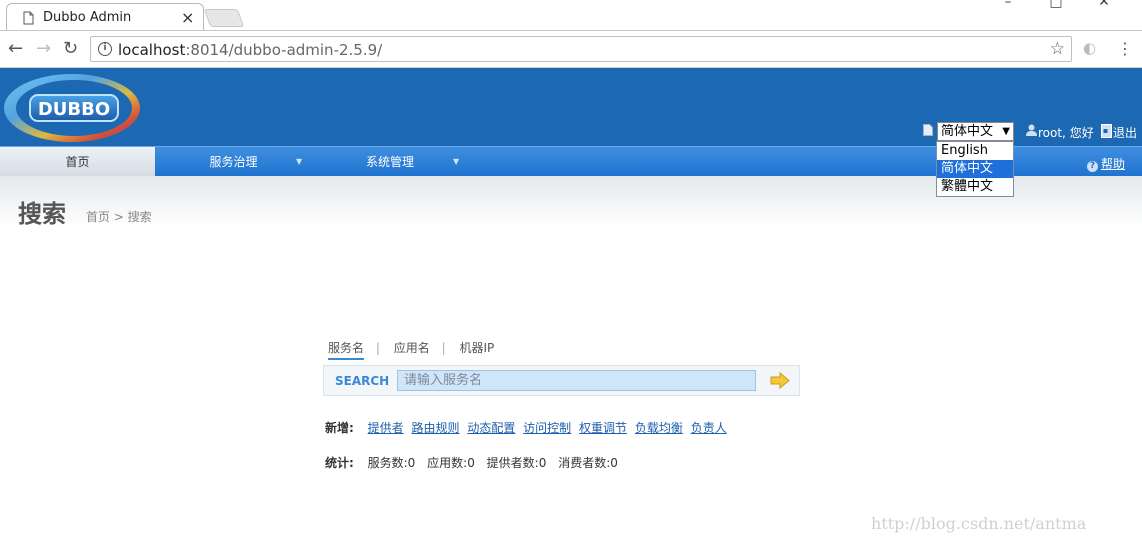 Image resolution: width=1142 pixels, height=545 pixels. Describe the element at coordinates (1106, 131) in the screenshot. I see `logout-icon` at that location.